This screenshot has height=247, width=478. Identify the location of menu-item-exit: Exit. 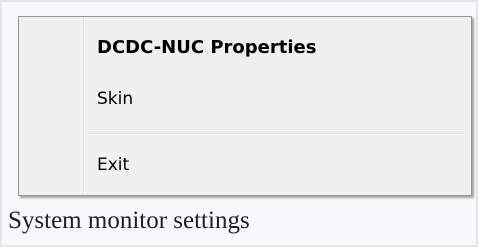
(113, 165).